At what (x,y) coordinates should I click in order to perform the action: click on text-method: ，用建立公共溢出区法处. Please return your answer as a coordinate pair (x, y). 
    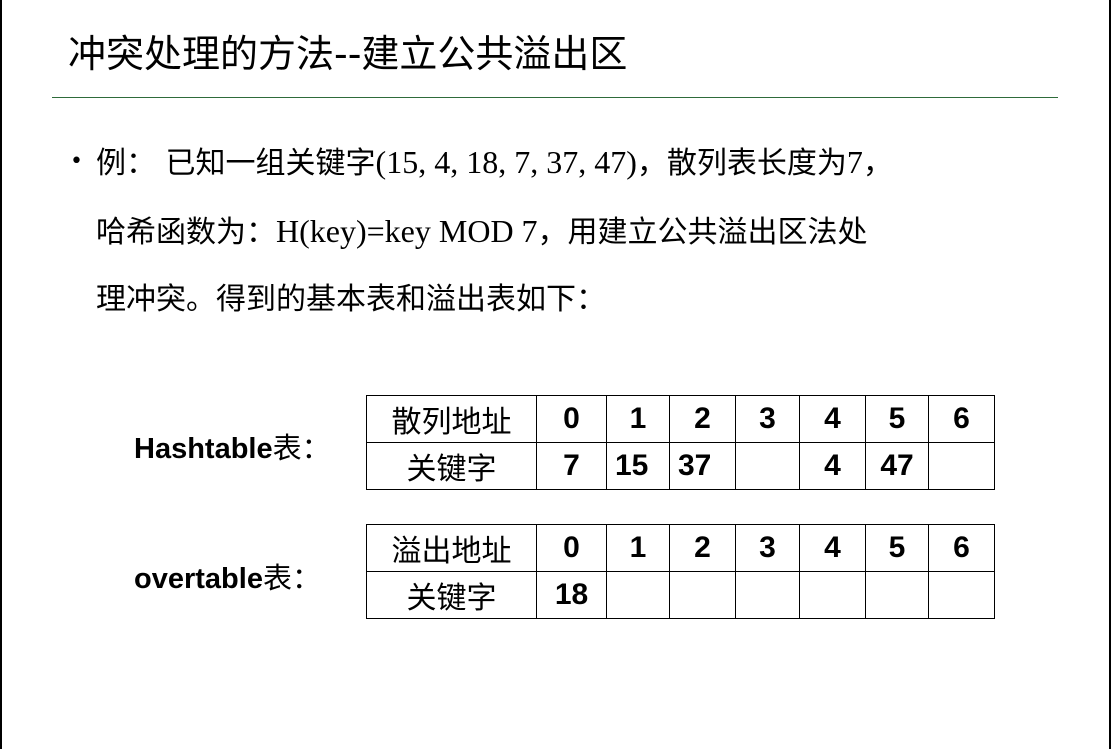
    Looking at the image, I should click on (702, 232).